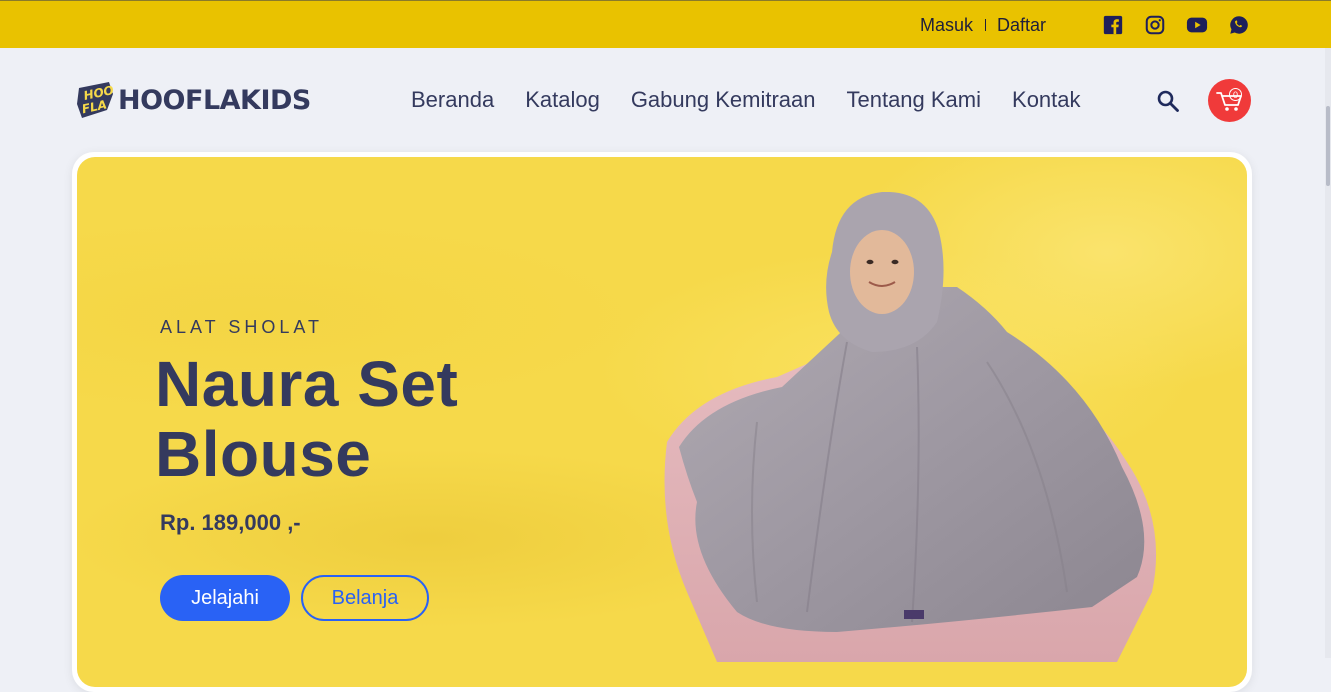 The width and height of the screenshot is (1331, 692). I want to click on brand-name: HOOFLAKIDS, so click(214, 100).